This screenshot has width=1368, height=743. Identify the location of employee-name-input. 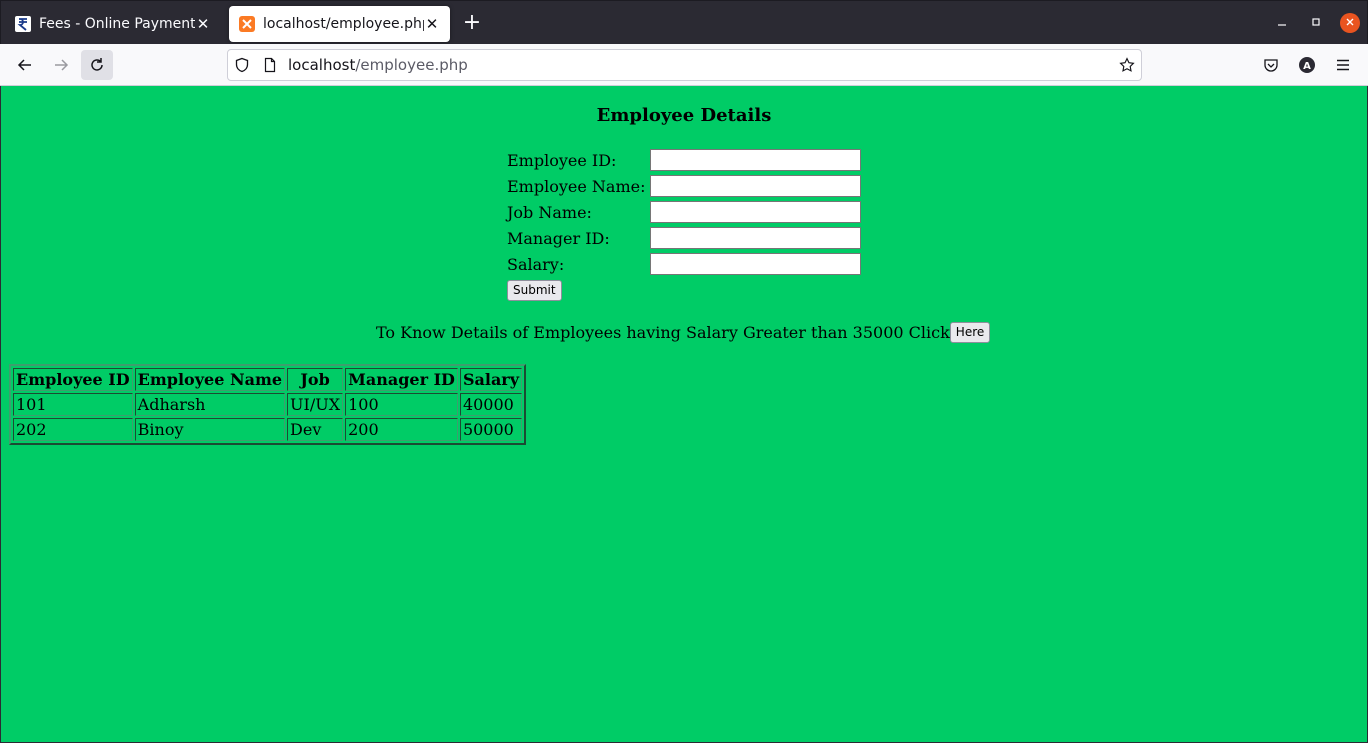
(755, 186).